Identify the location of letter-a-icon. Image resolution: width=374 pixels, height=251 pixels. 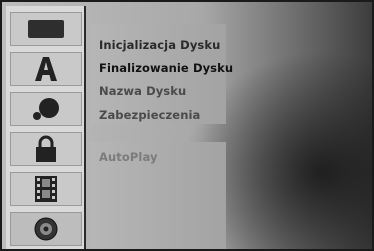
(46, 69).